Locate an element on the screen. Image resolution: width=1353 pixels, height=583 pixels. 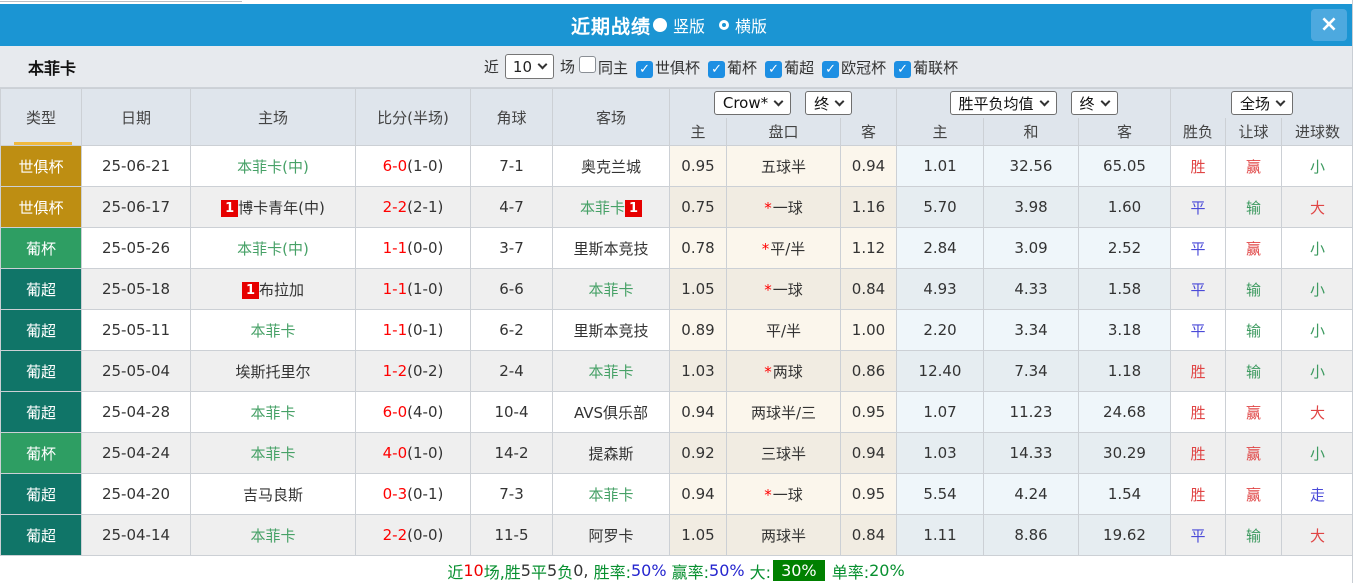
away-team: 本菲卡 is located at coordinates (611, 494).